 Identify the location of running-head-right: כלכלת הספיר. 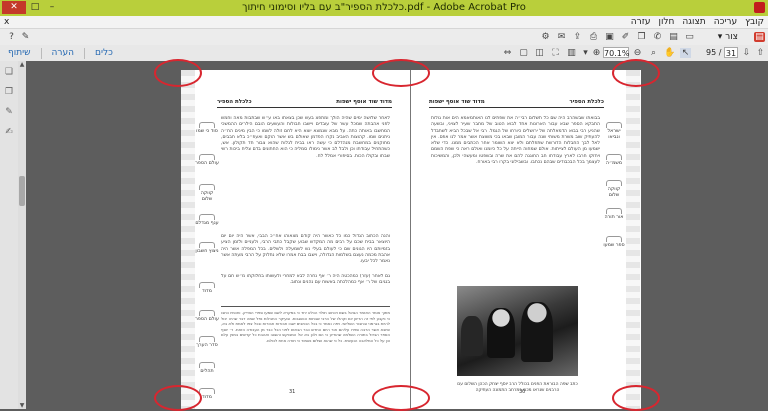
(586, 102).